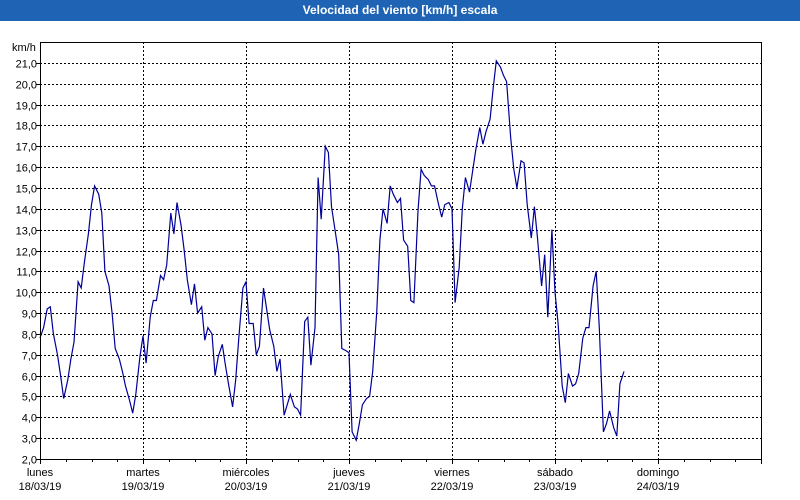 Image resolution: width=800 pixels, height=500 pixels. Describe the element at coordinates (26, 127) in the screenshot. I see `y-tick-label: 18,0` at that location.